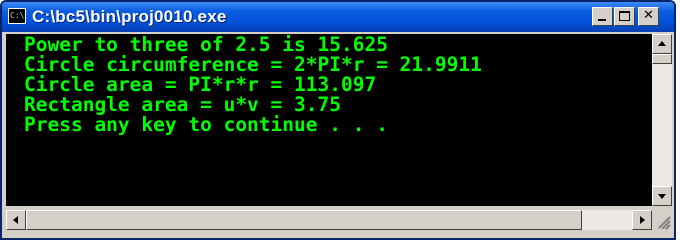 This screenshot has width=680, height=244. I want to click on arrow-left-icon, so click(15, 220).